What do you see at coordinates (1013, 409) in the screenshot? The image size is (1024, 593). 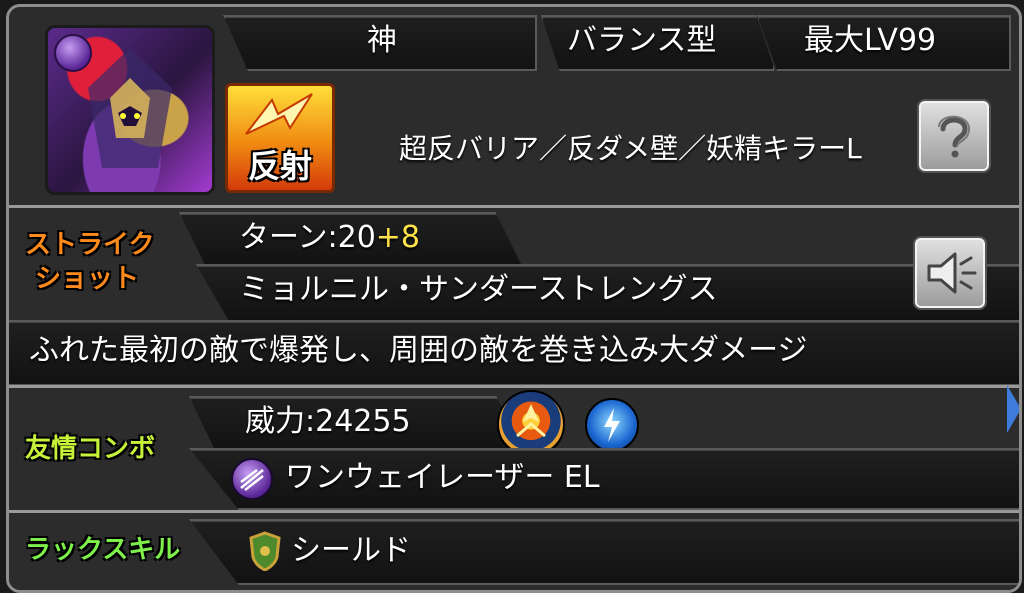 I see `next-page-arrow` at bounding box center [1013, 409].